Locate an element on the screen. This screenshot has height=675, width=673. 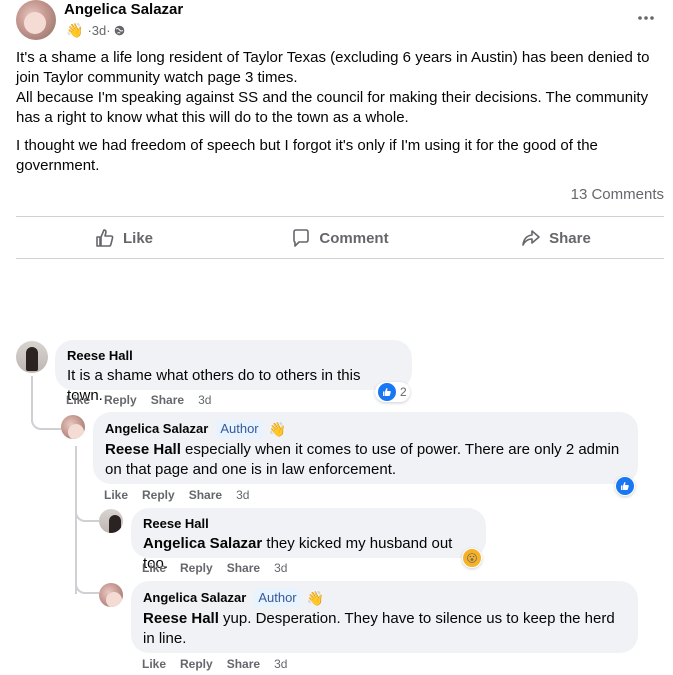
post-meta: 👋 · 3d · is located at coordinates (95, 30).